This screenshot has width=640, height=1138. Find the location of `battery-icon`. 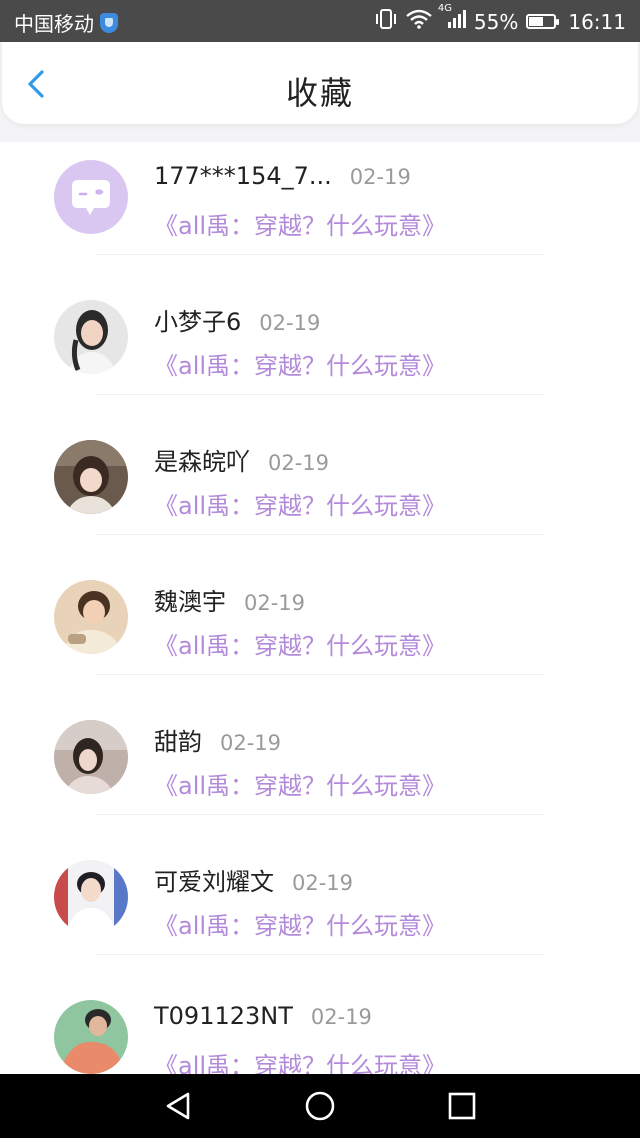

battery-icon is located at coordinates (543, 21).